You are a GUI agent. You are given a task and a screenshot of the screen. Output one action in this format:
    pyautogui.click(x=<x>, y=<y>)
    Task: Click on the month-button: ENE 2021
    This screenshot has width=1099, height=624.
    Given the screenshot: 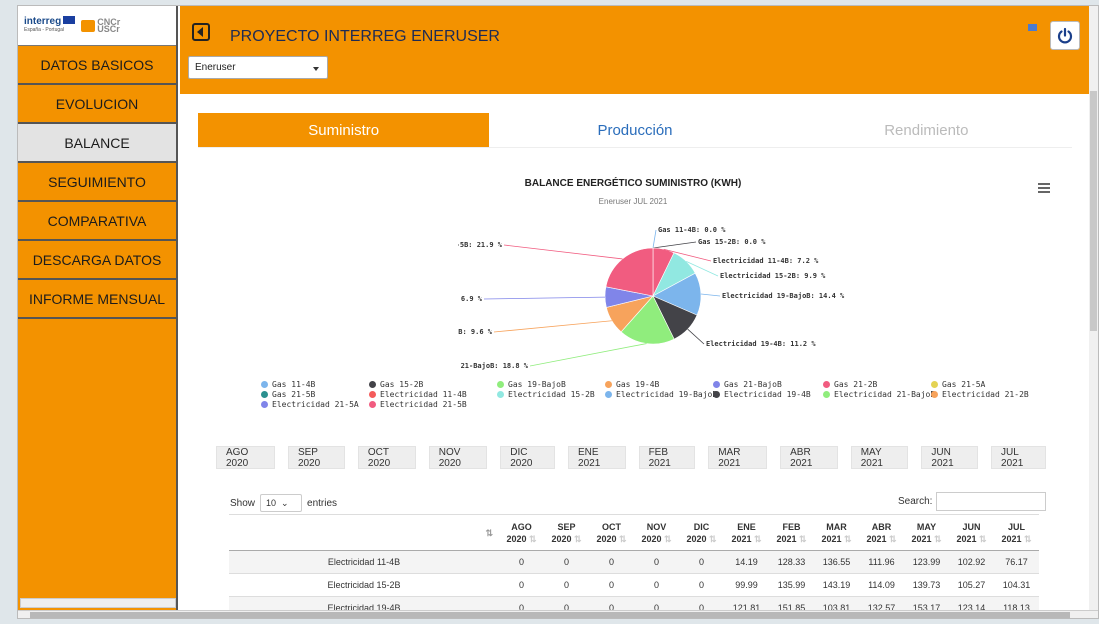 What is the action you would take?
    pyautogui.click(x=597, y=457)
    